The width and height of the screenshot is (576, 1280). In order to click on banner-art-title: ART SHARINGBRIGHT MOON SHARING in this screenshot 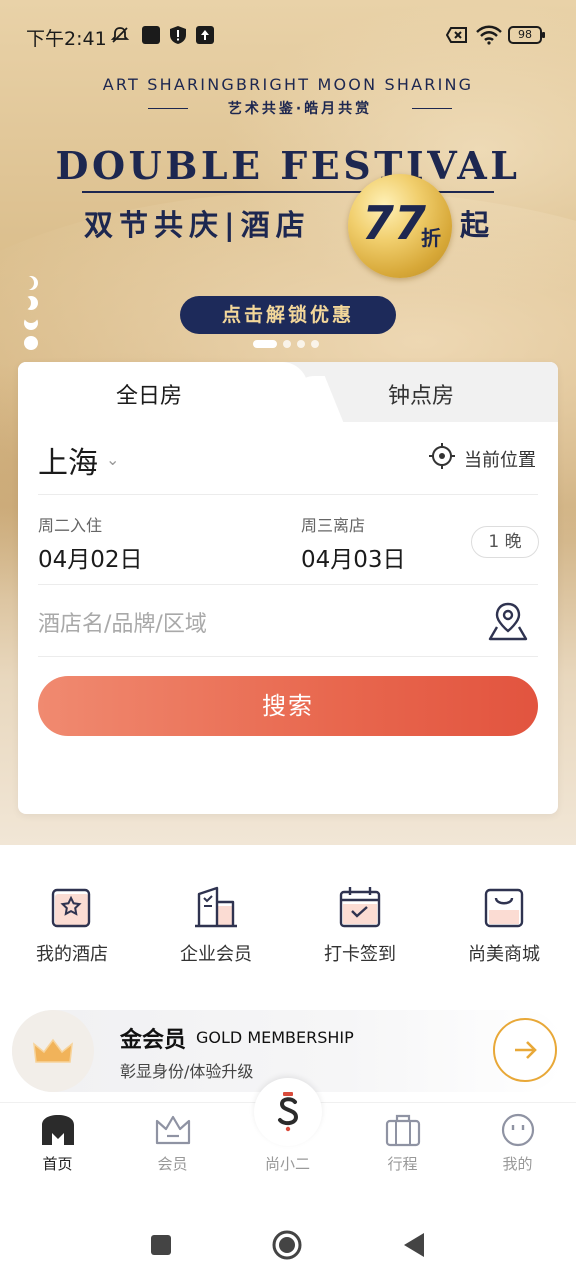, I will do `click(288, 84)`.